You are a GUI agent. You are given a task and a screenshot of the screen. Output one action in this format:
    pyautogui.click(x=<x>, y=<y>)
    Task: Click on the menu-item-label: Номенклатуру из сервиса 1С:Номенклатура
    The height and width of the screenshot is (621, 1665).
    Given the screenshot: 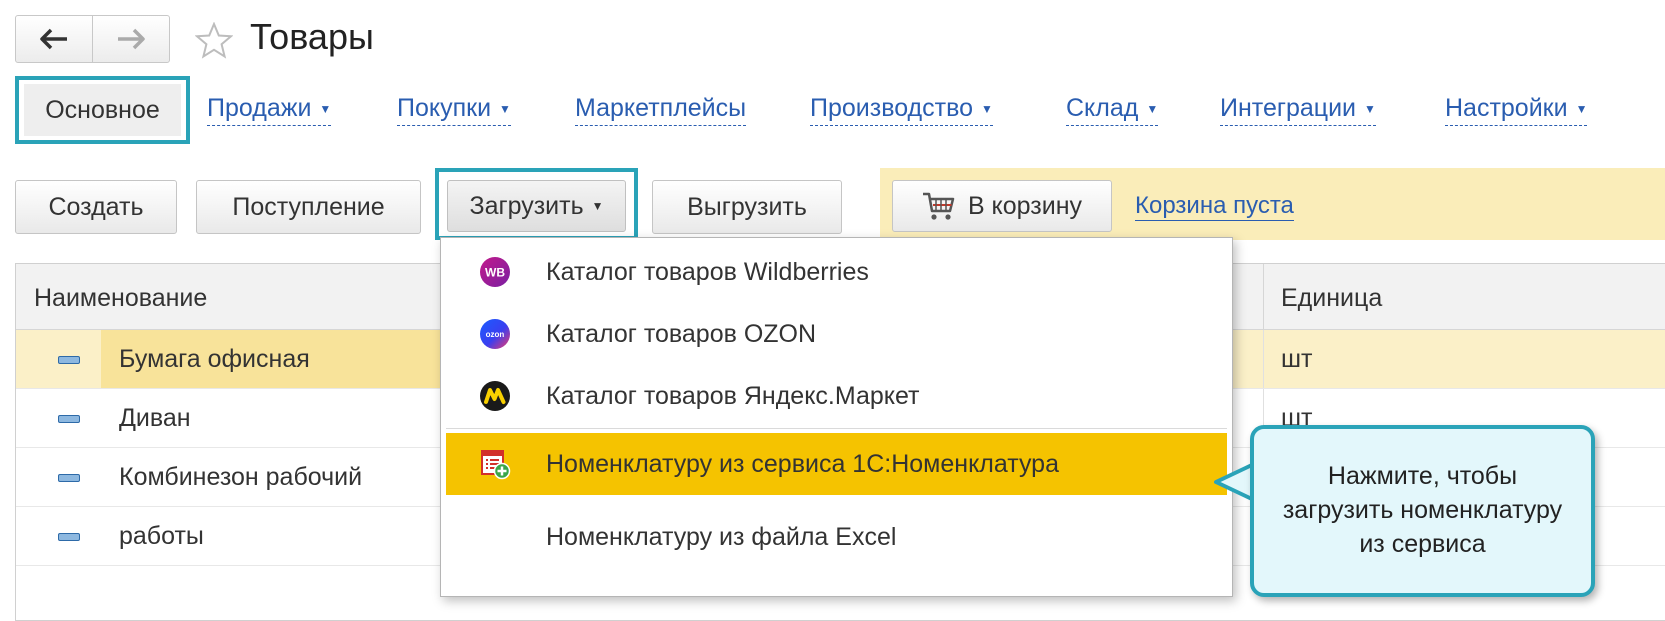 What is the action you would take?
    pyautogui.click(x=802, y=463)
    